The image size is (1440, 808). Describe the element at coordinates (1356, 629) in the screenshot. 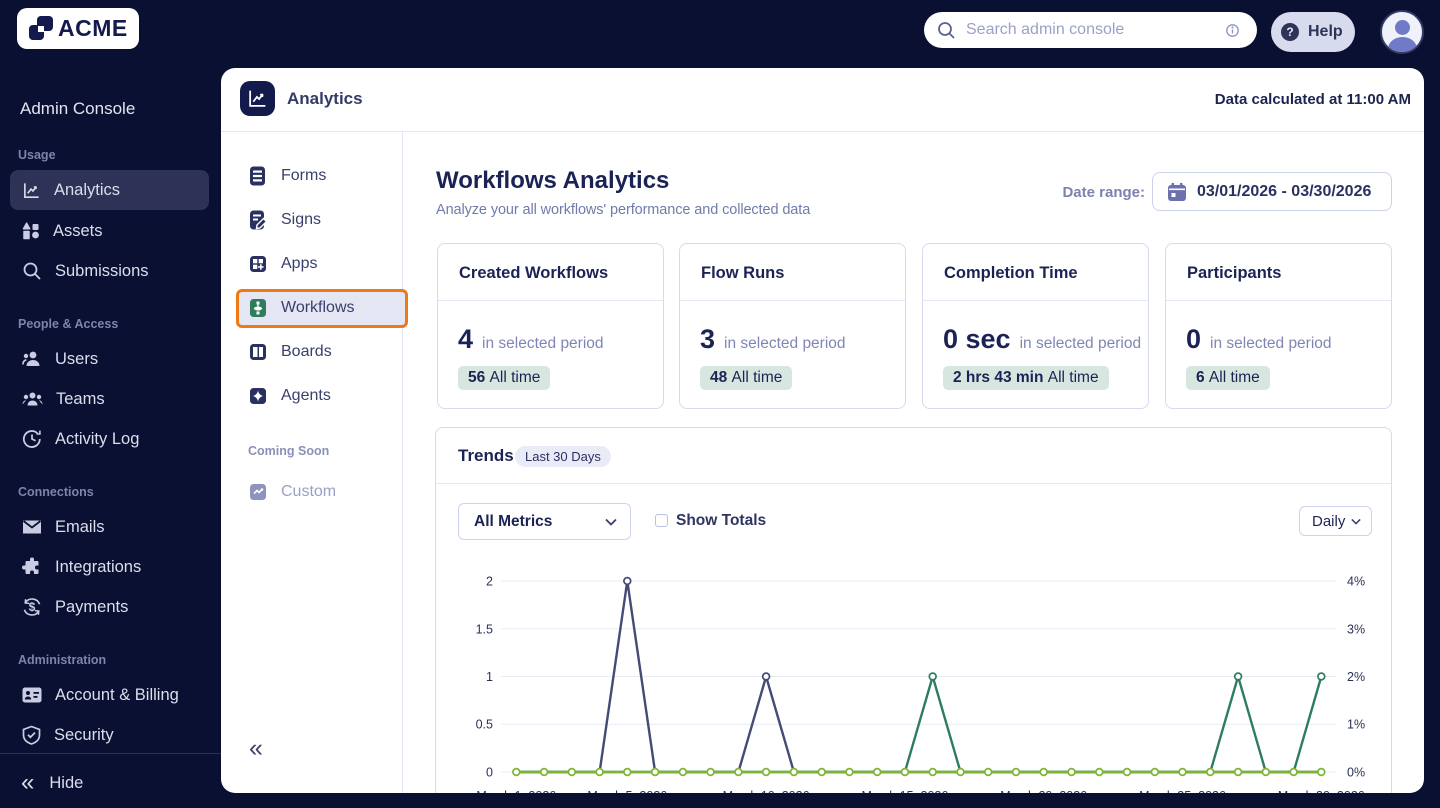

I see `svg-text: 3%` at that location.